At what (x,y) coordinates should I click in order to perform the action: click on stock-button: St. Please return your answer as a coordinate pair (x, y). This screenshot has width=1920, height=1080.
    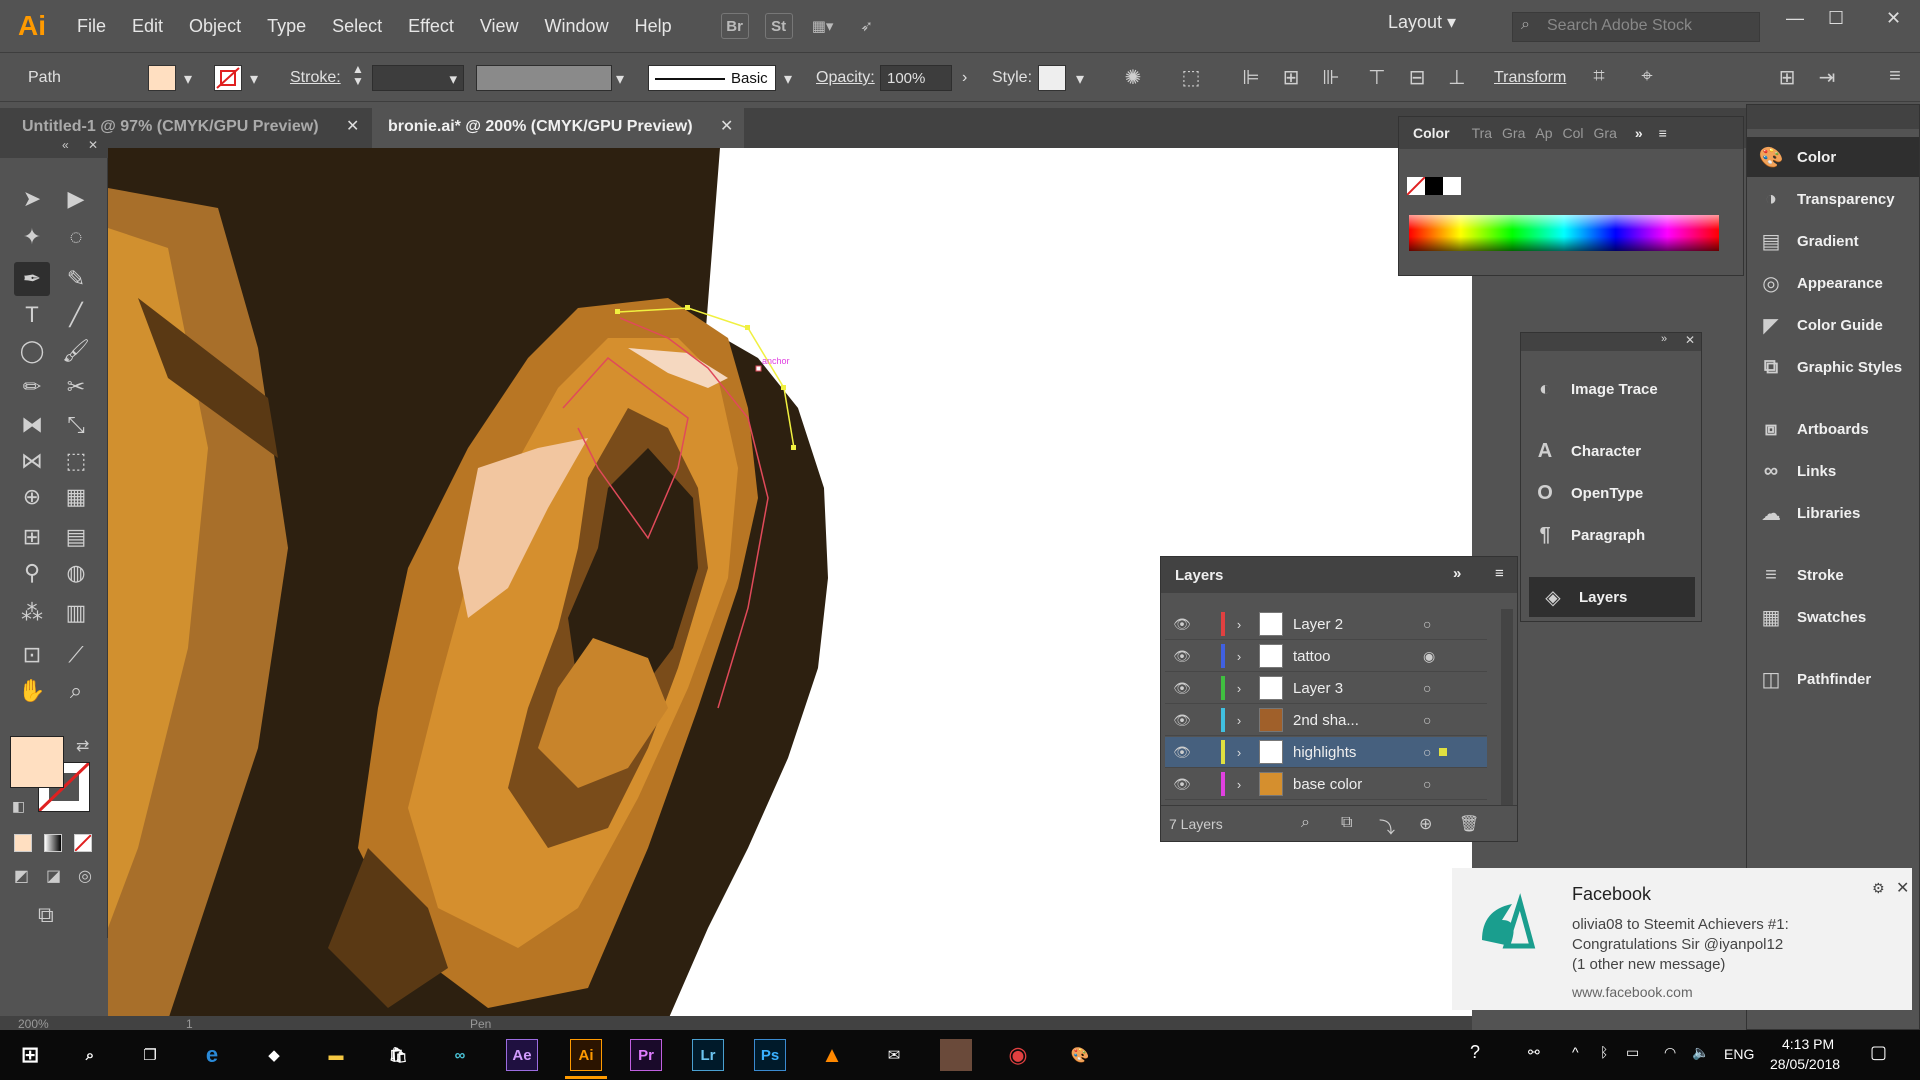
    Looking at the image, I should click on (778, 26).